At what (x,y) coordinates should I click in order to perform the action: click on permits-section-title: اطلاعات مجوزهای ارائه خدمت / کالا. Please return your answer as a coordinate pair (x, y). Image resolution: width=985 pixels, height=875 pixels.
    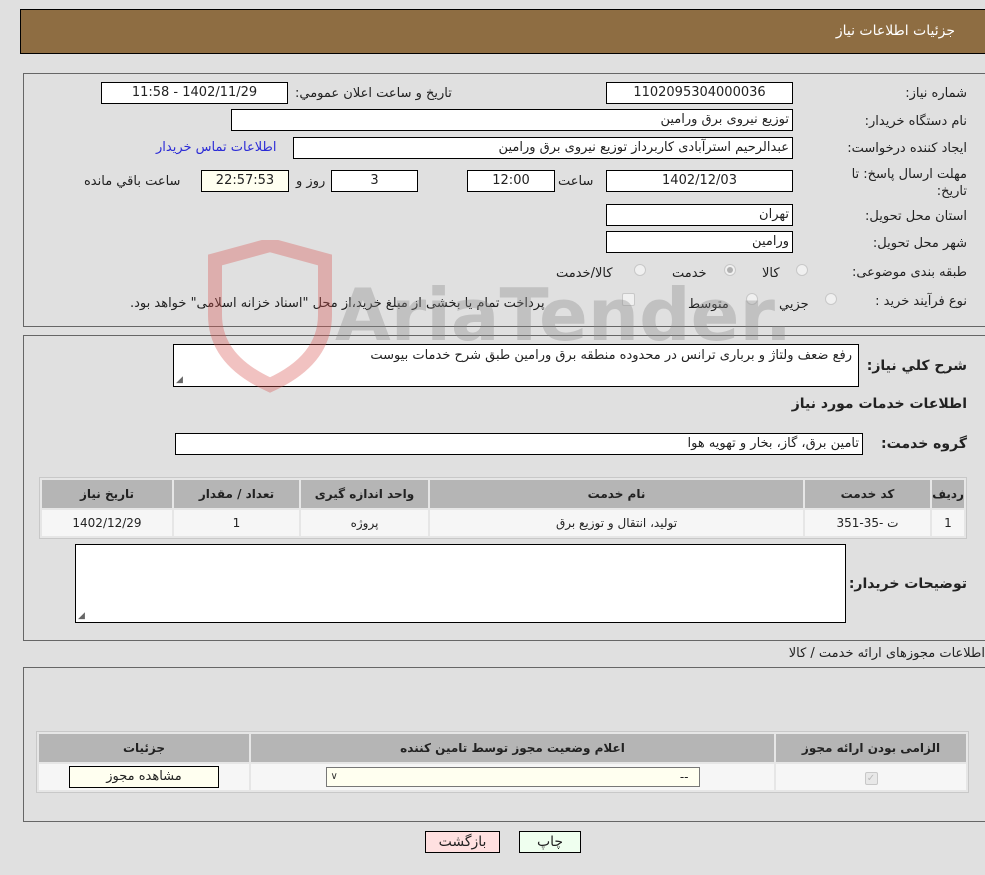
    Looking at the image, I should click on (886, 653).